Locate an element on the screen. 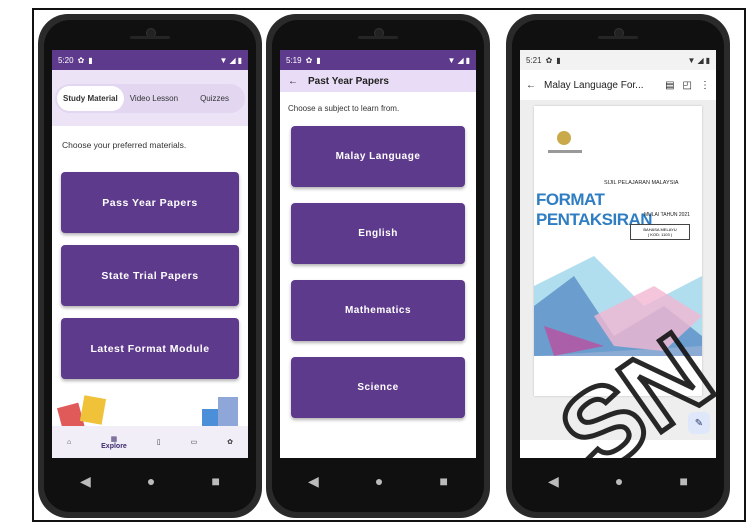  english-button: English is located at coordinates (378, 233).